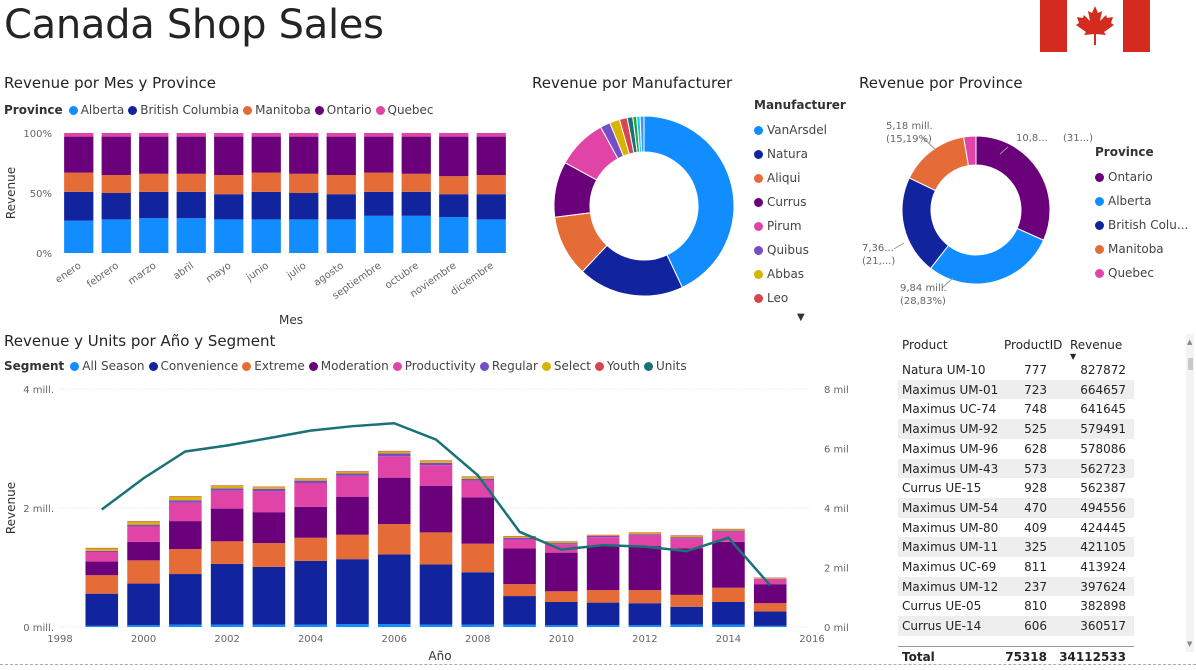 The height and width of the screenshot is (670, 1196). I want to click on legend-item: Productivity, so click(434, 366).